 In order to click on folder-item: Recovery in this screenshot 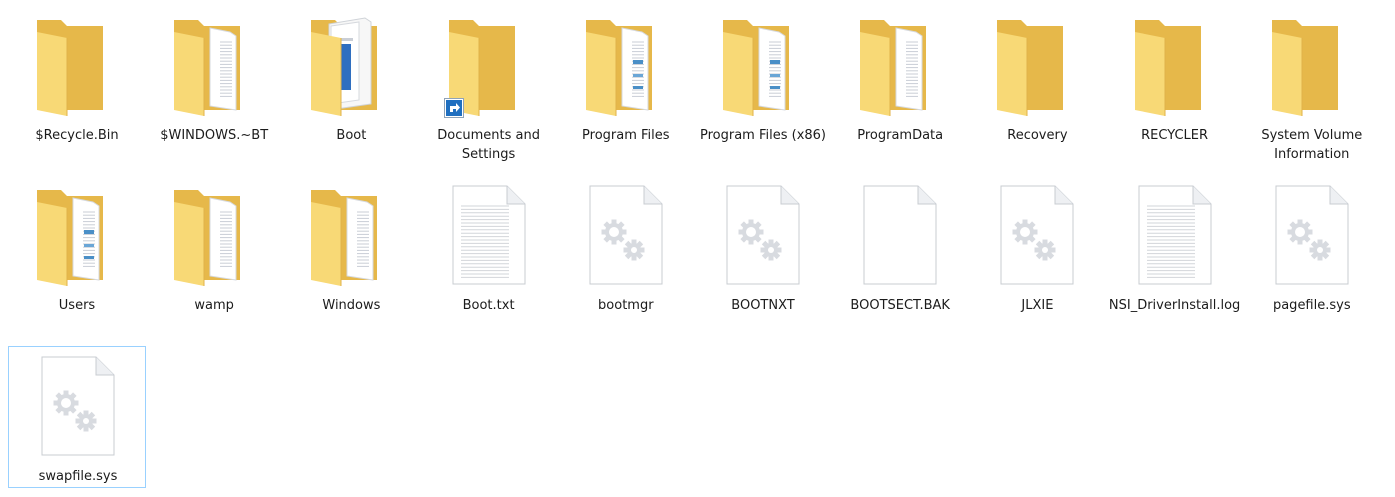, I will do `click(1037, 77)`.